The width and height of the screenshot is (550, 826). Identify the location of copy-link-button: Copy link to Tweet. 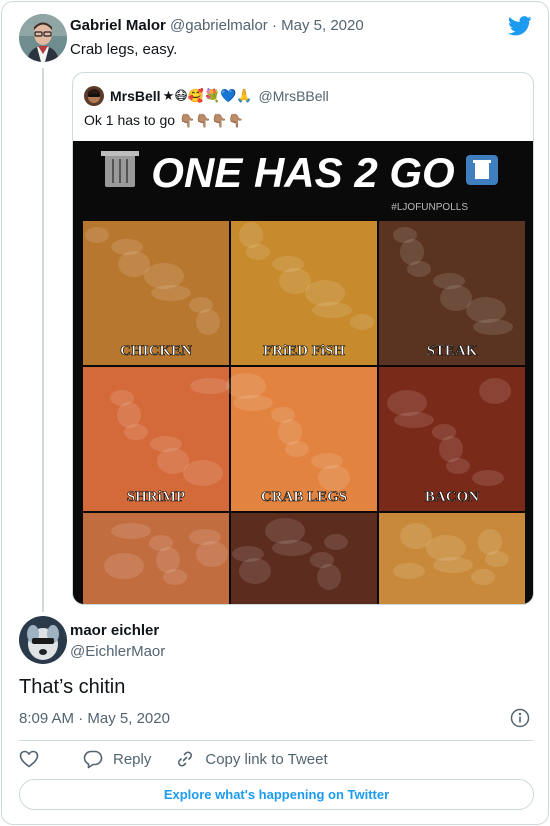
(251, 759).